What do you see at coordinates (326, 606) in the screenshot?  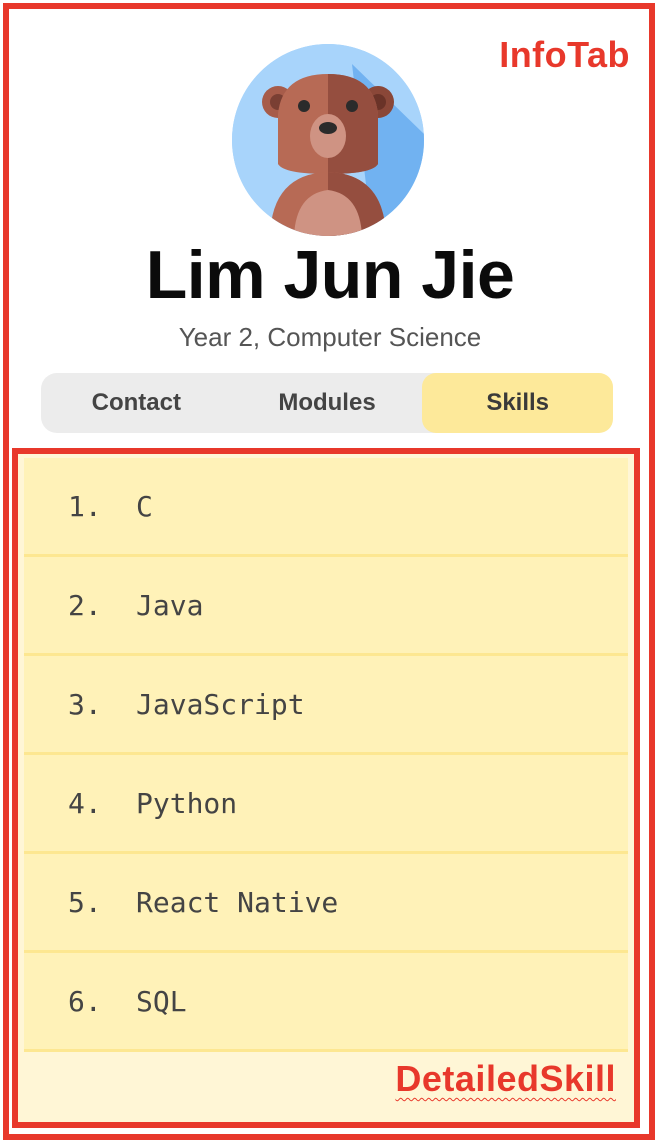 I see `list-item: 2. Java` at bounding box center [326, 606].